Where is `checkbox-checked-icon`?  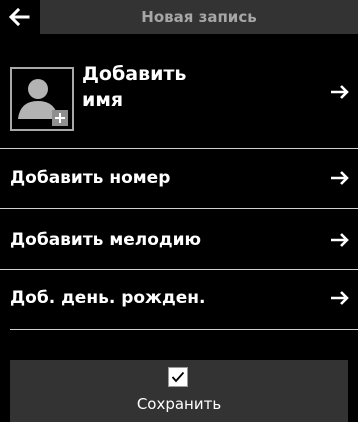 checkbox-checked-icon is located at coordinates (178, 377).